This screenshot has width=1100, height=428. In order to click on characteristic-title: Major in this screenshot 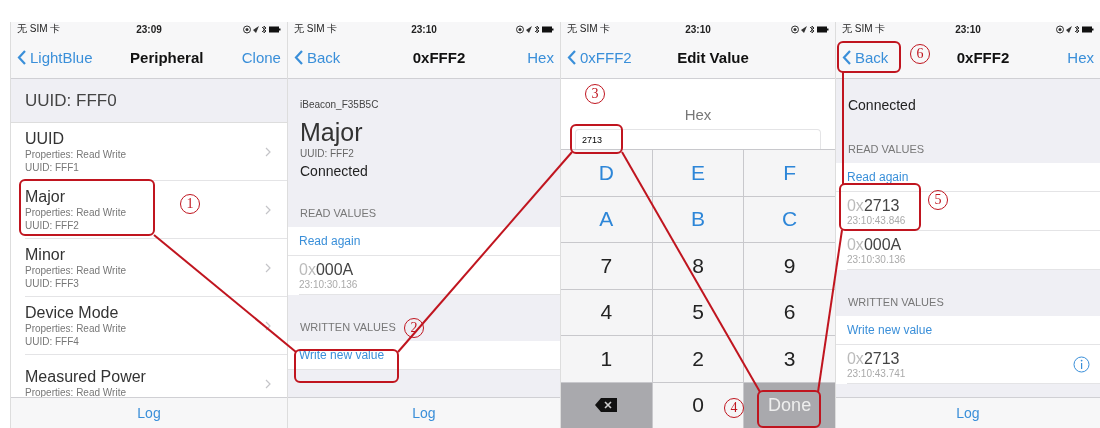, I will do `click(332, 132)`.